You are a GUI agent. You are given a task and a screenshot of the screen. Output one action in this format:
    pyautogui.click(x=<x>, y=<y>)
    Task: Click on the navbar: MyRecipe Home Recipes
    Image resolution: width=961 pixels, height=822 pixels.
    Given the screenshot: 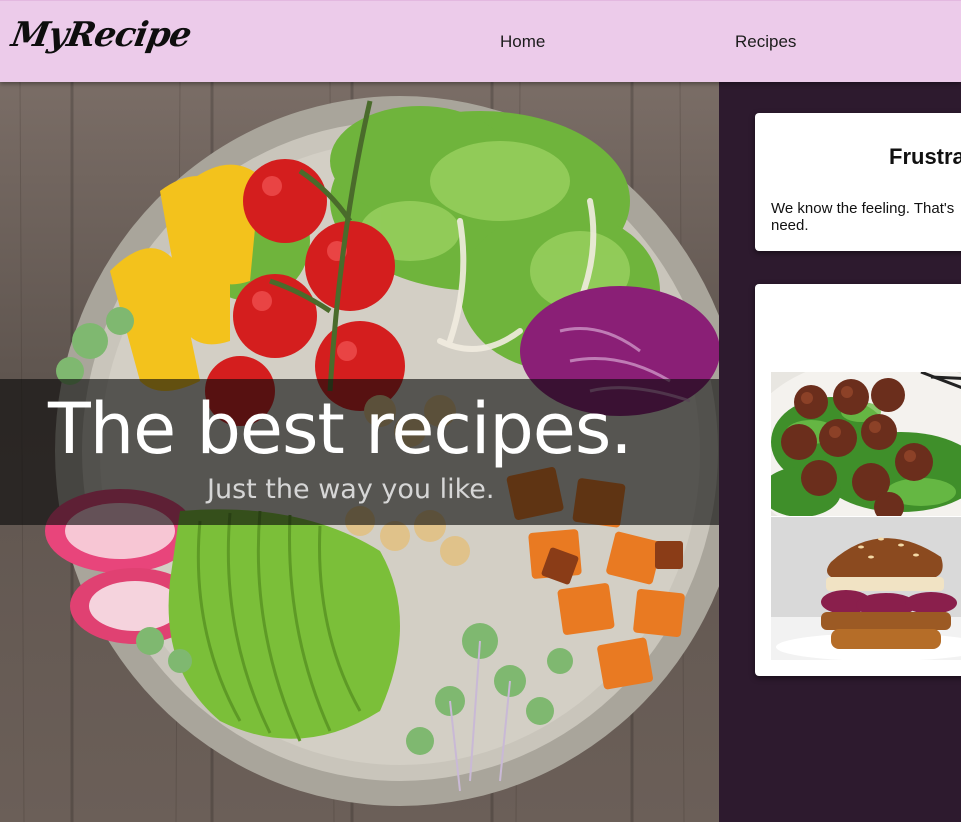 What is the action you would take?
    pyautogui.click(x=480, y=41)
    